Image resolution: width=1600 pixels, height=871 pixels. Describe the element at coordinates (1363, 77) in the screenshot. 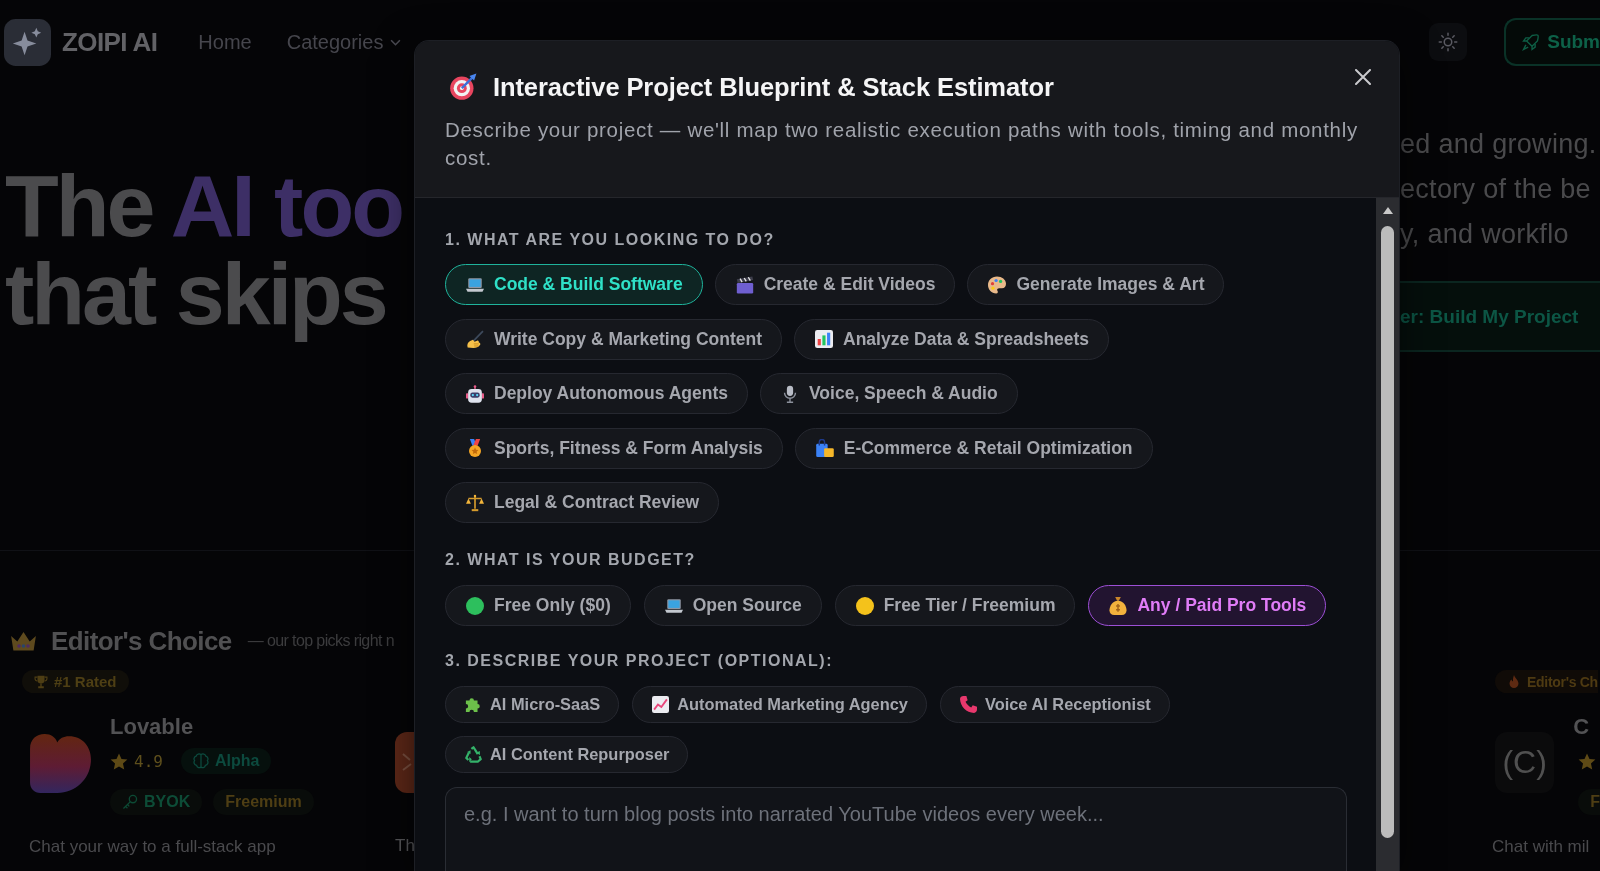

I see `close-icon` at that location.